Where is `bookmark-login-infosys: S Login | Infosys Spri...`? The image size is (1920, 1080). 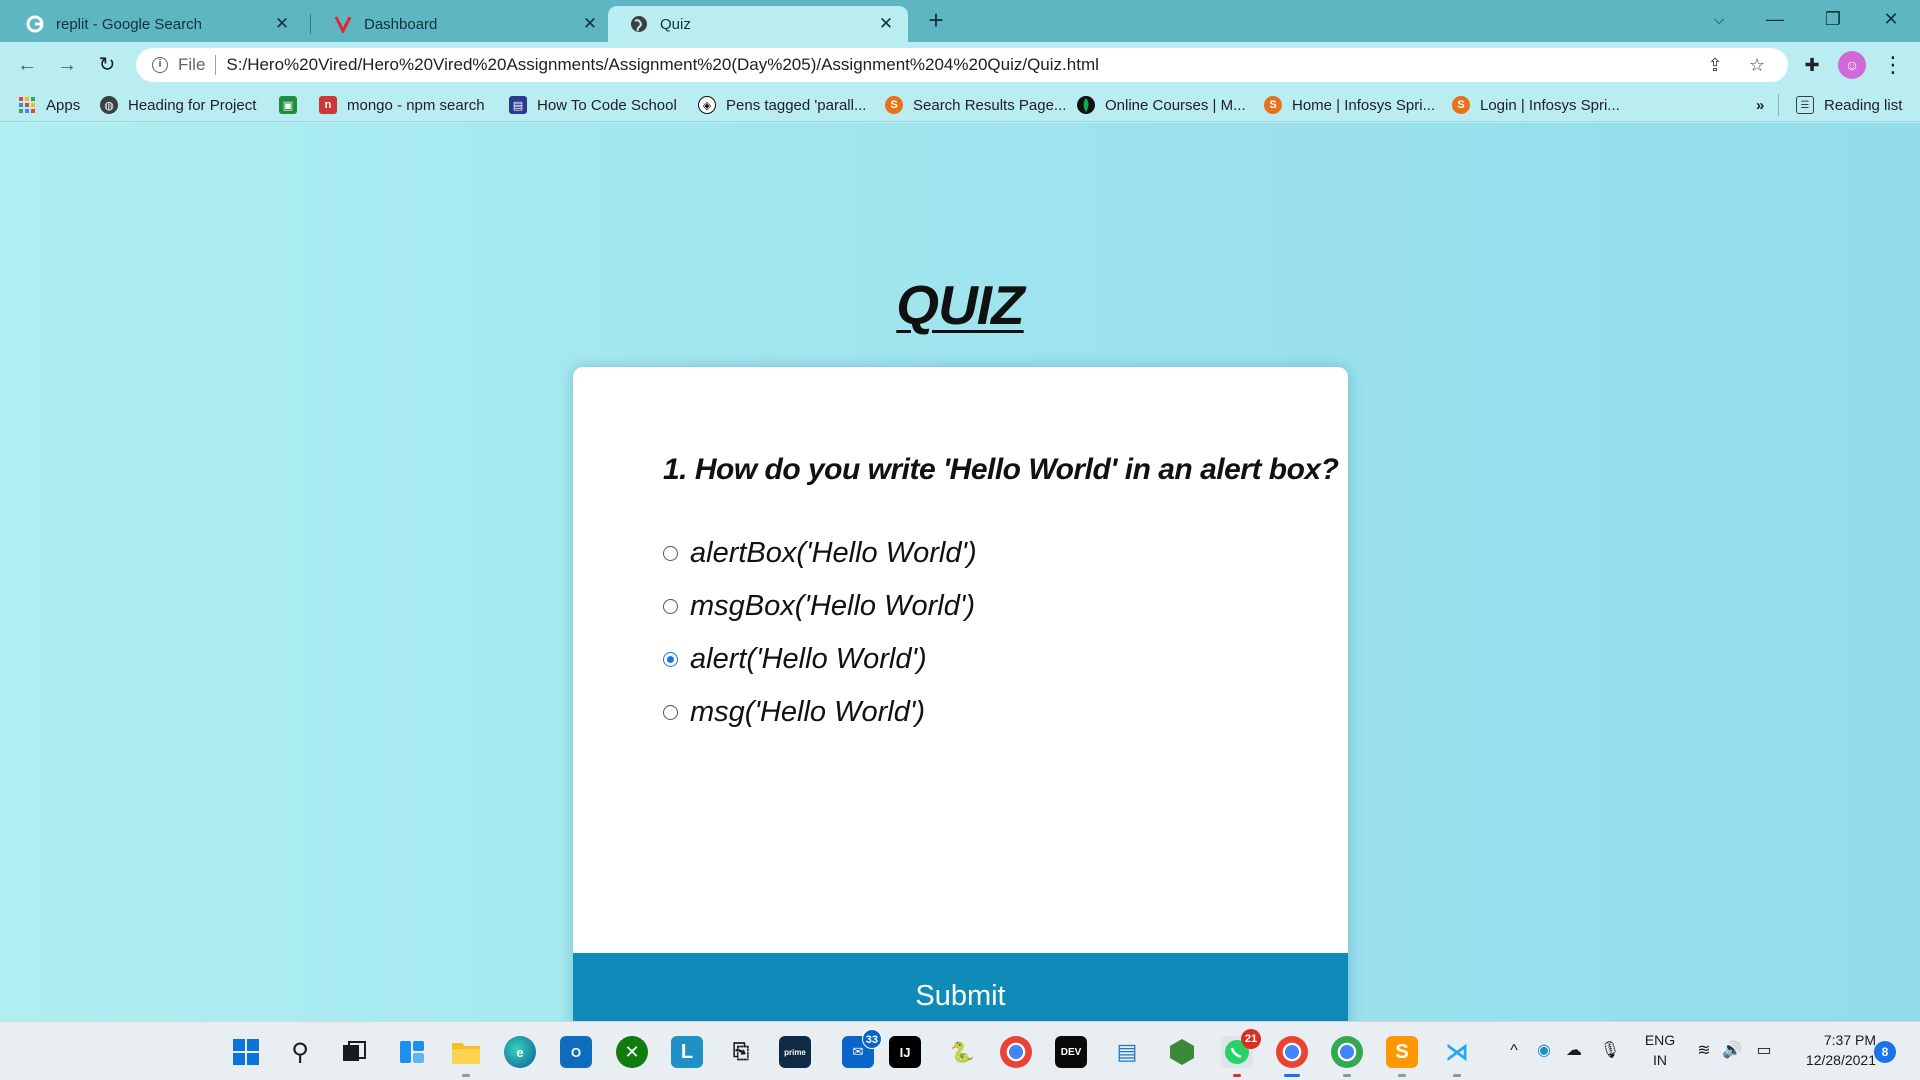 bookmark-login-infosys: S Login | Infosys Spri... is located at coordinates (1536, 105).